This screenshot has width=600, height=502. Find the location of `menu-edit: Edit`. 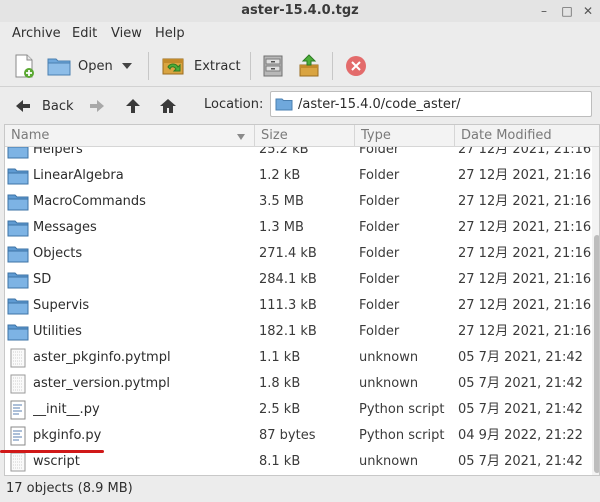

menu-edit: Edit is located at coordinates (84, 33).